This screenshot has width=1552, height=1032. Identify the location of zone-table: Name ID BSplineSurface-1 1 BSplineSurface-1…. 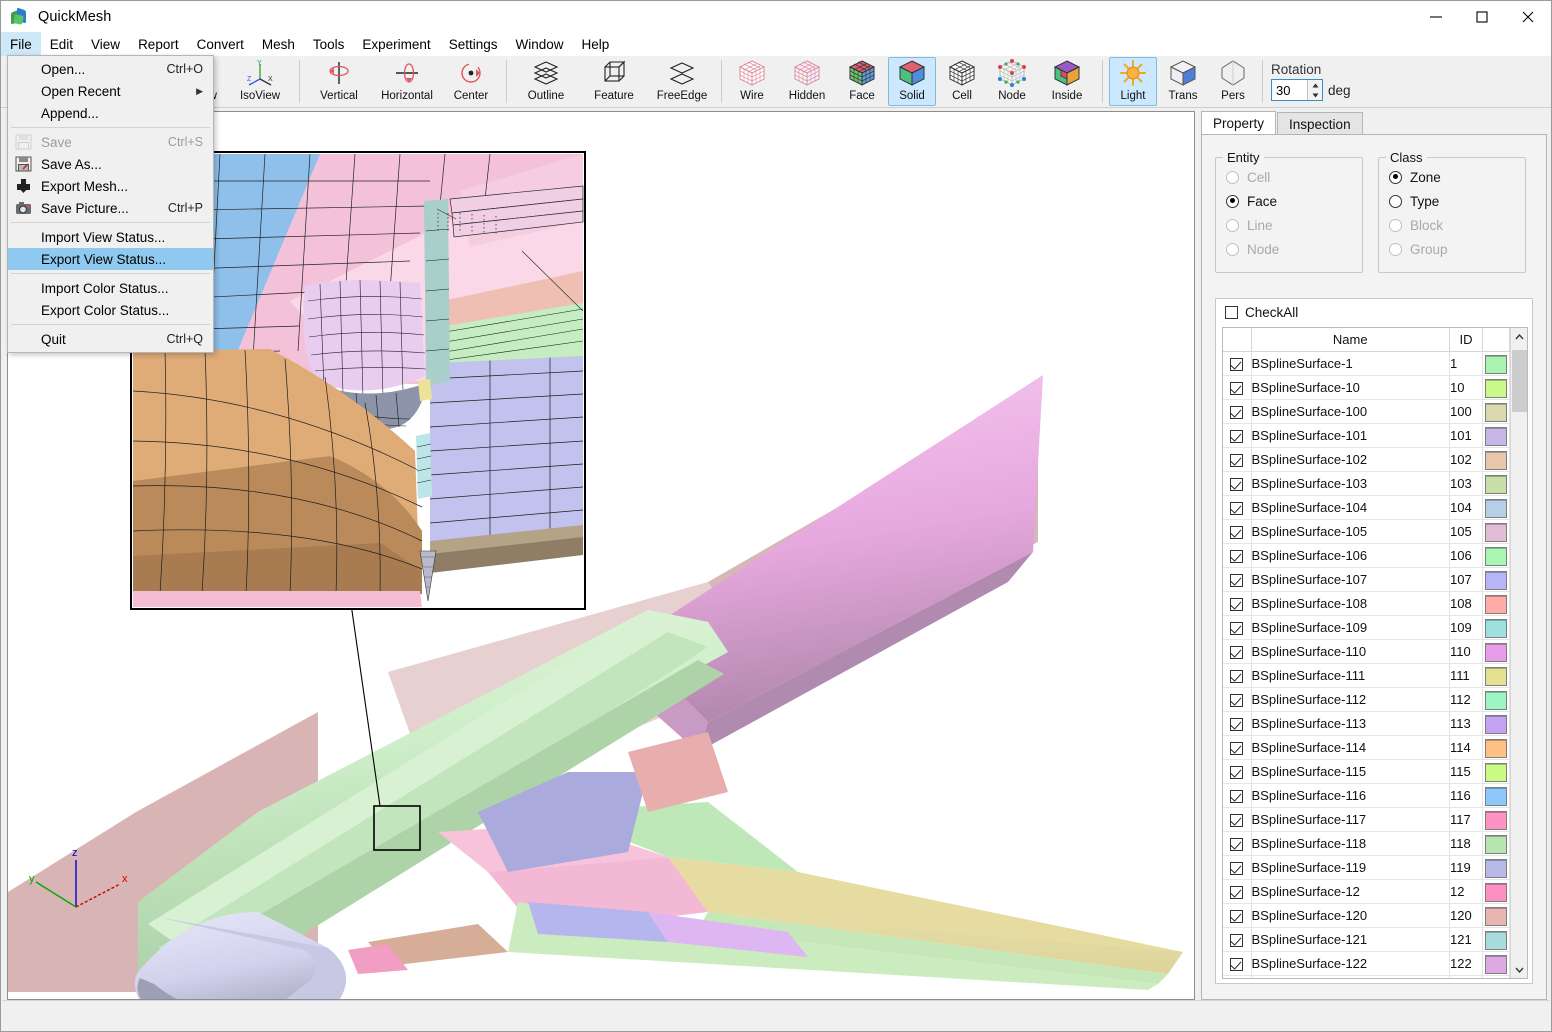
(1375, 653).